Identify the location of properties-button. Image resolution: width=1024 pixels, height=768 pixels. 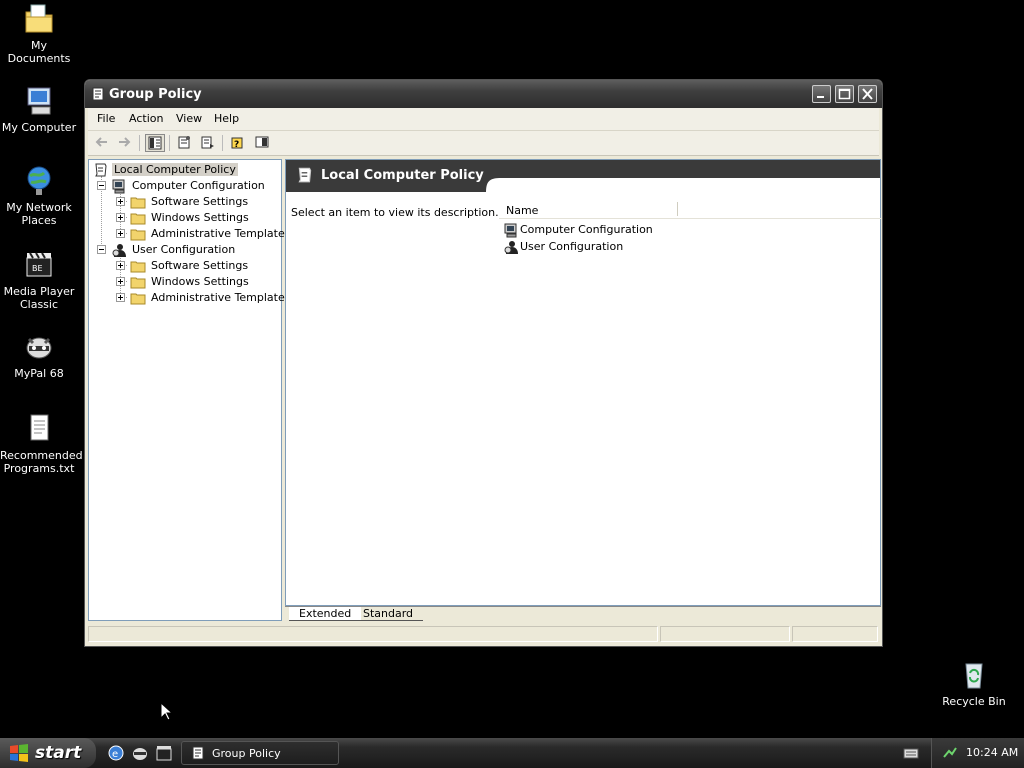
(184, 143).